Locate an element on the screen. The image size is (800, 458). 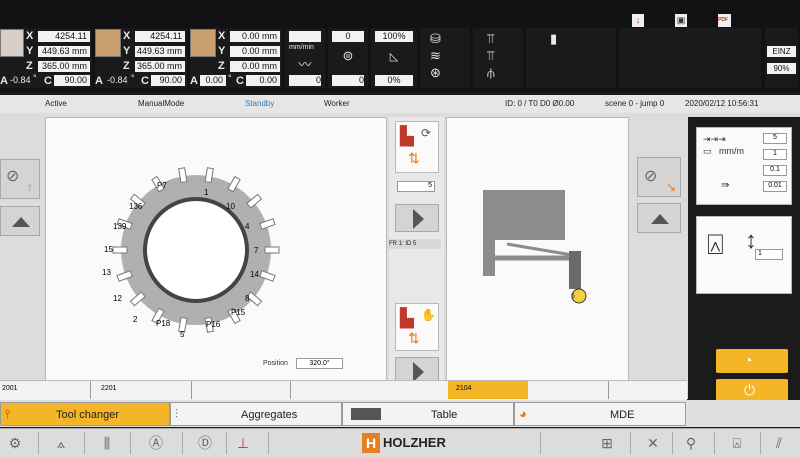
fr-id-label: FR 1: ID 5 is located at coordinates (415, 244).